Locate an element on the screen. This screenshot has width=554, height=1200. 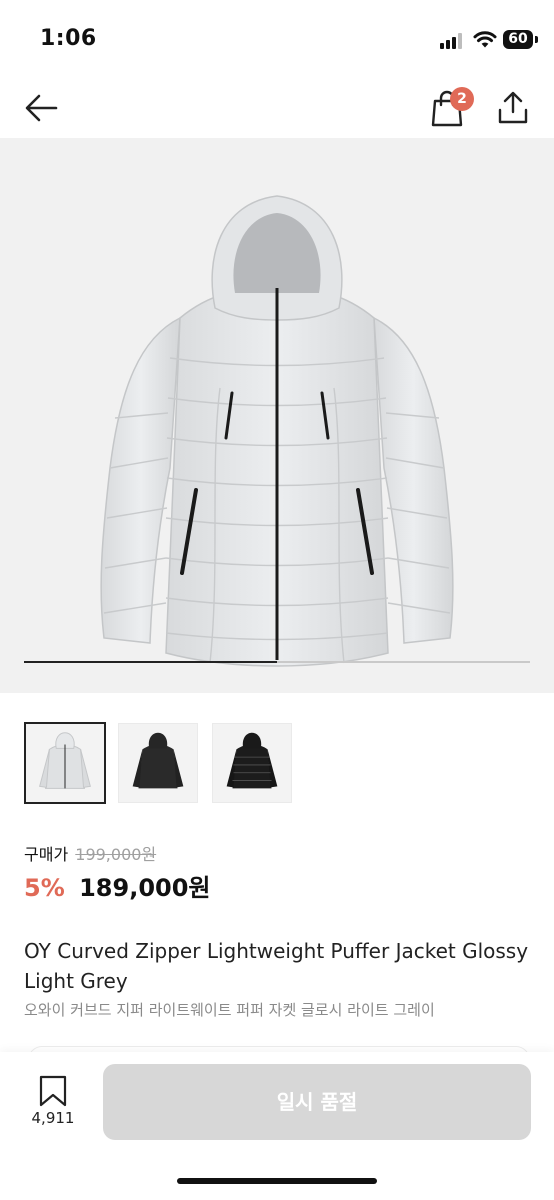
price-row: 5% 189,000원 is located at coordinates (117, 885).